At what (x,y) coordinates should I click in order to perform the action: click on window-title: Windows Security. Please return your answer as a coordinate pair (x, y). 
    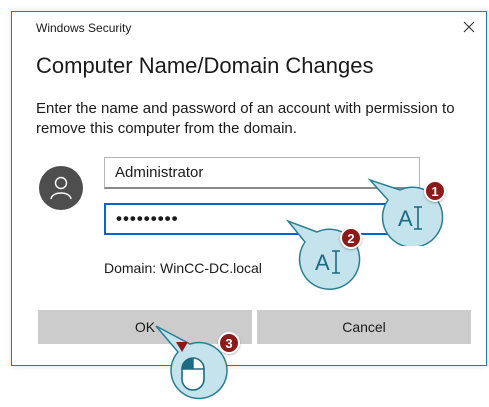
    Looking at the image, I should click on (84, 28).